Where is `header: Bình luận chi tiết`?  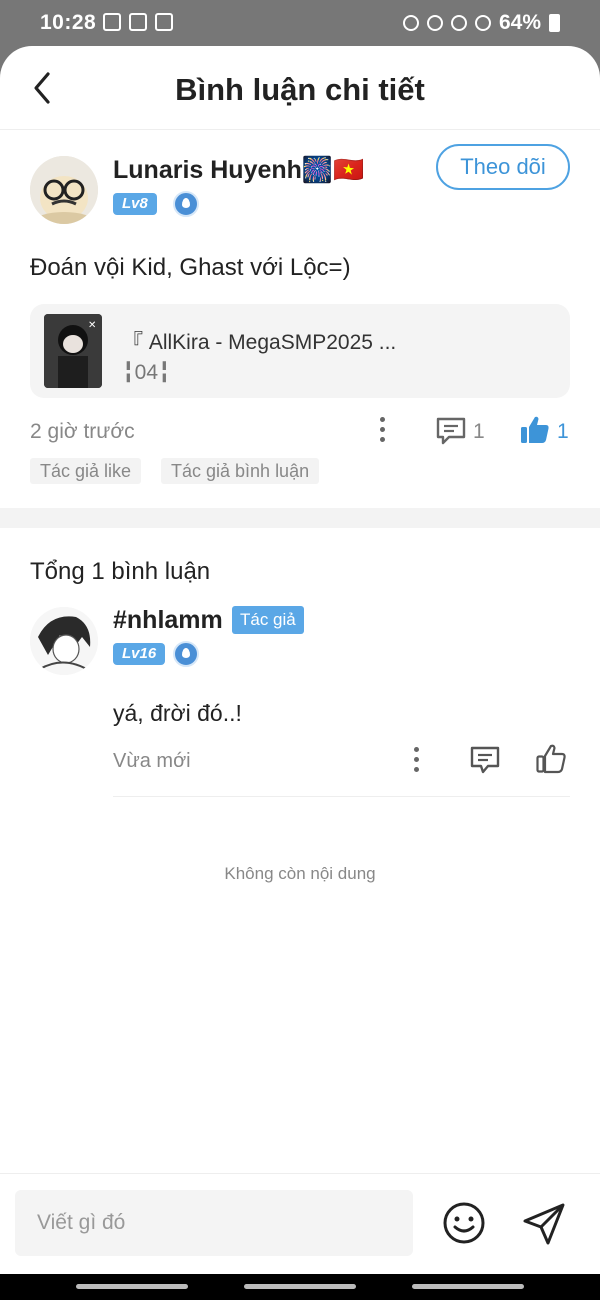 header: Bình luận chi tiết is located at coordinates (300, 88).